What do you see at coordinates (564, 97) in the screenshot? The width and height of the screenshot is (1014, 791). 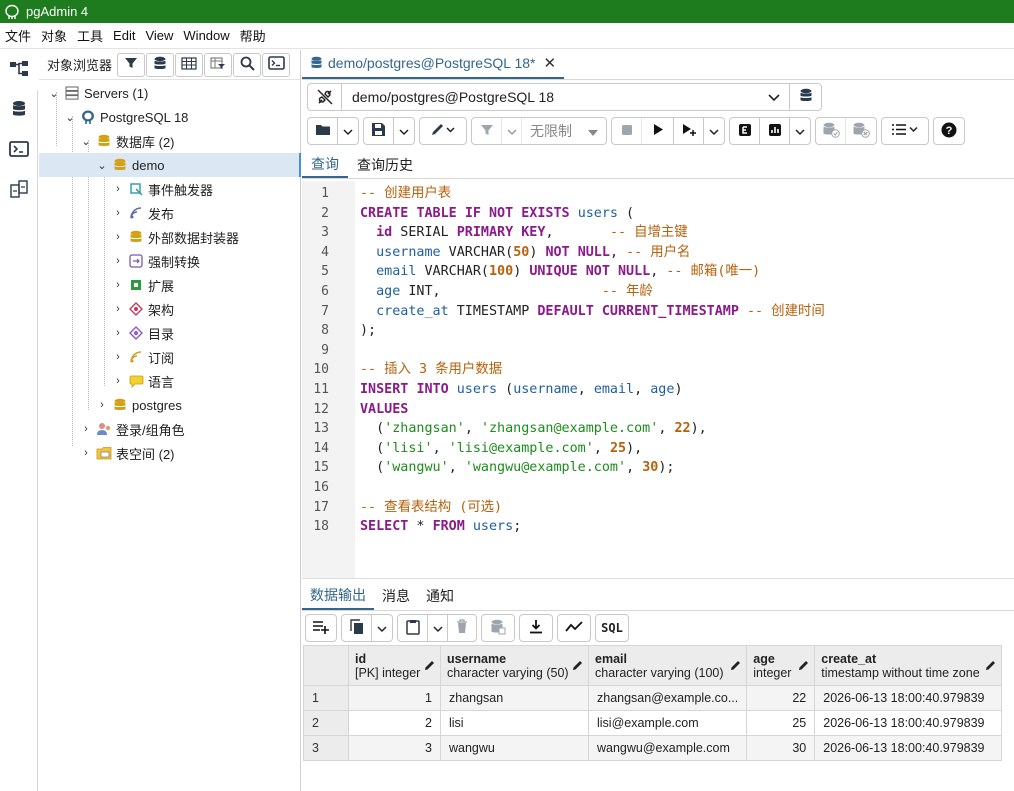 I see `connection-selector: demo/postgres@PostgreSQL 18` at bounding box center [564, 97].